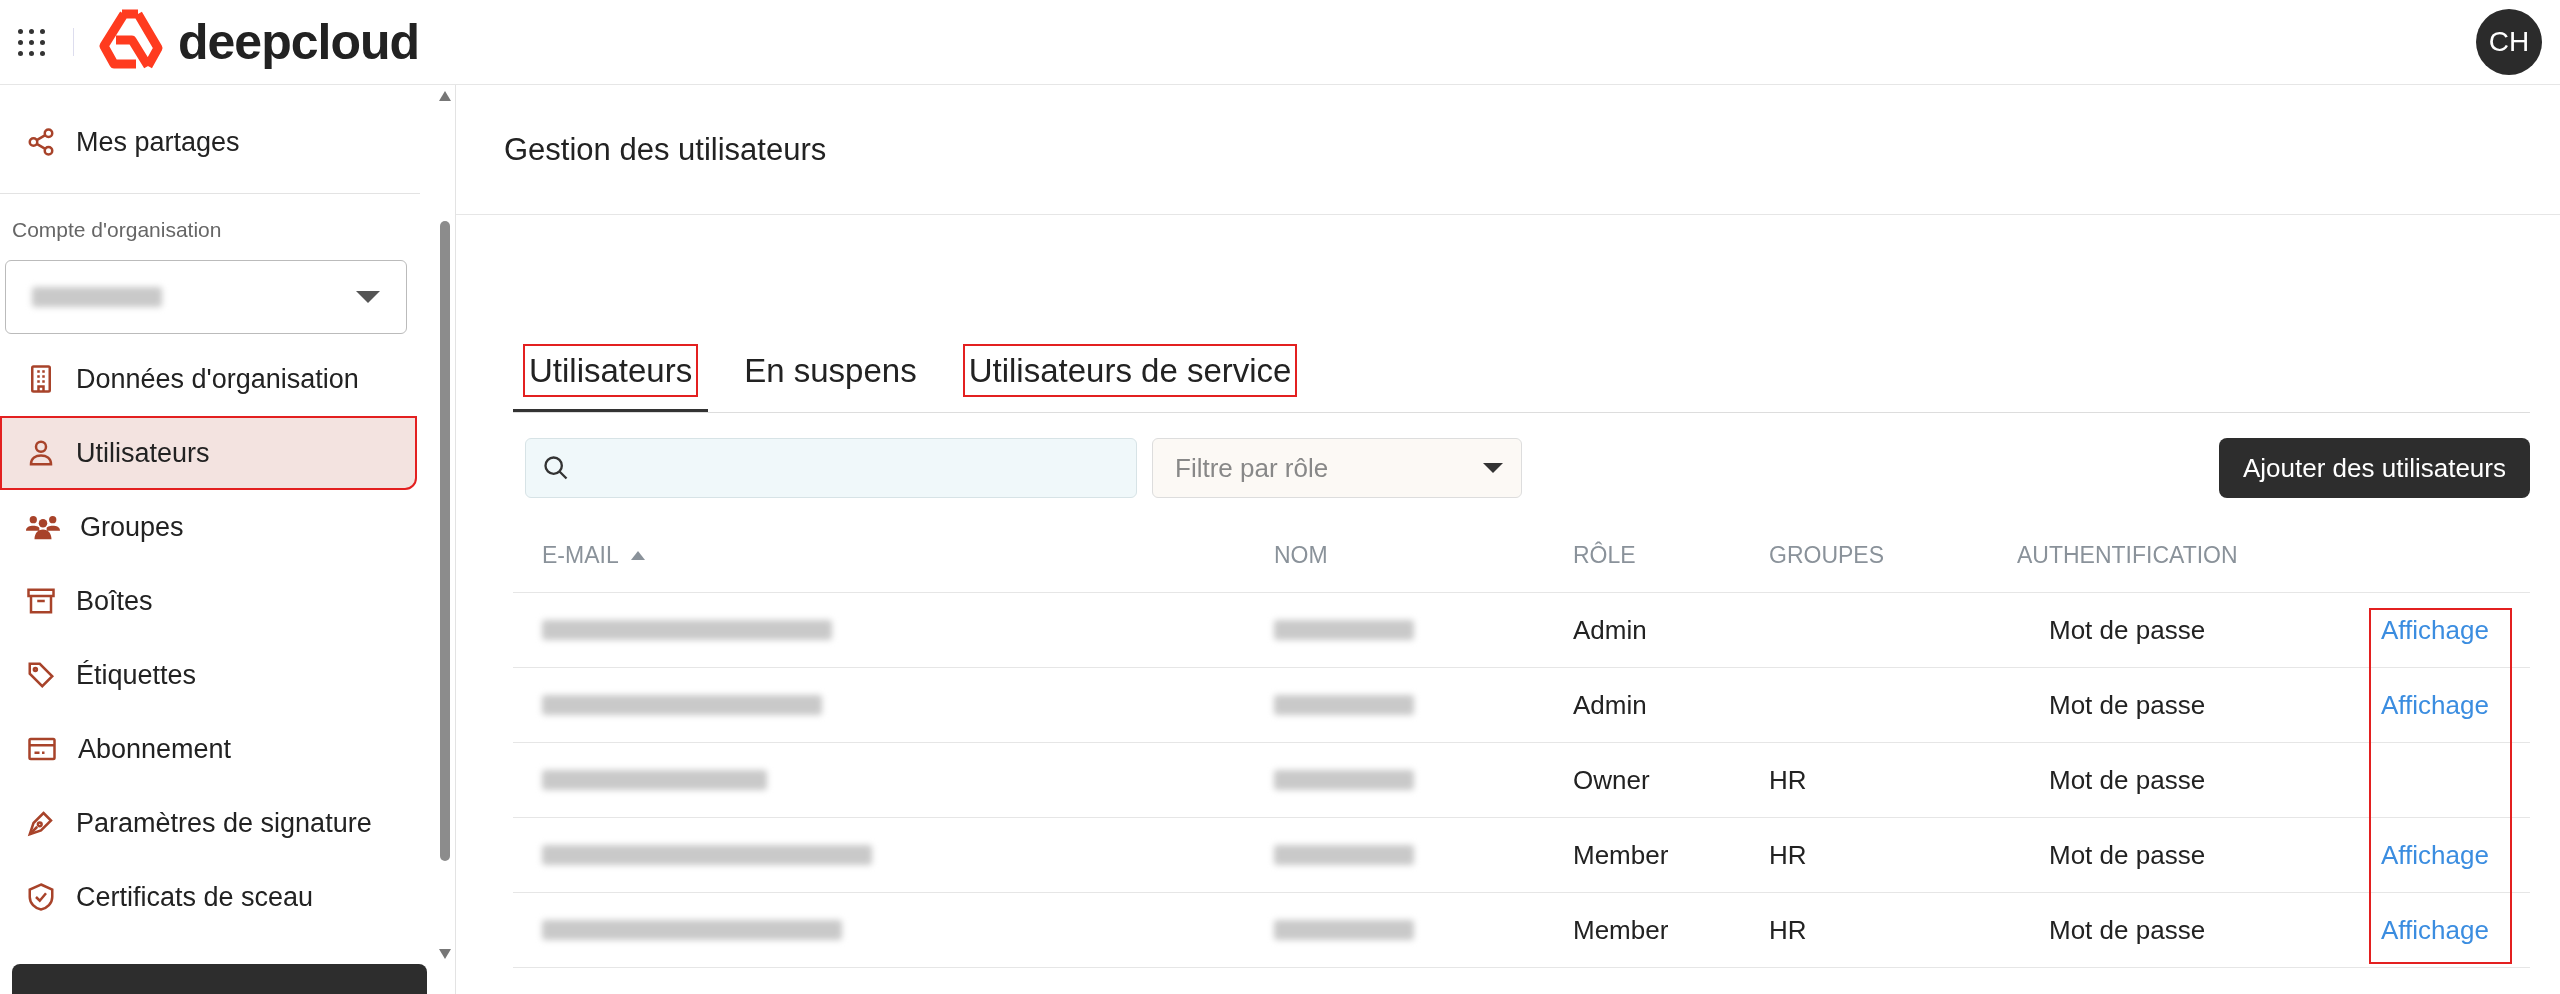 The height and width of the screenshot is (994, 2560). What do you see at coordinates (208, 453) in the screenshot?
I see `sidebar-item: Utilisateurs` at bounding box center [208, 453].